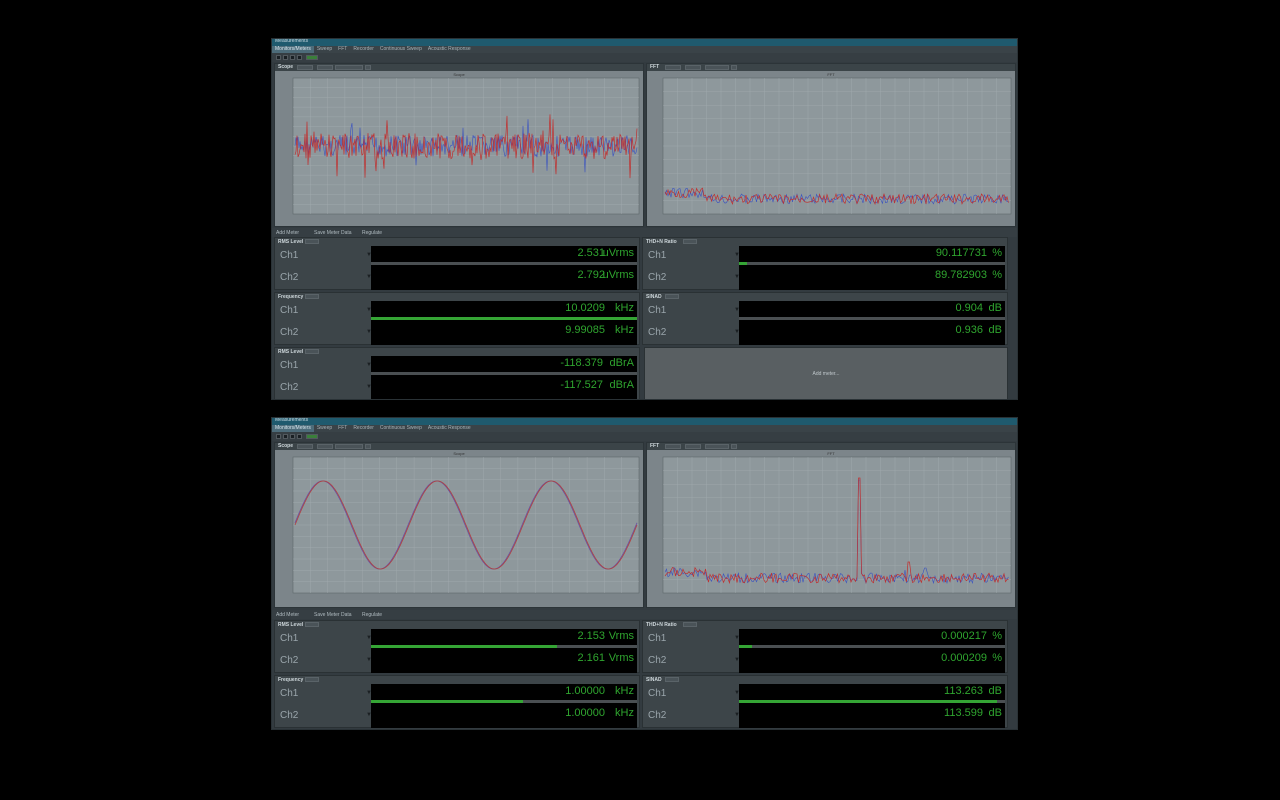  What do you see at coordinates (644, 436) in the screenshot?
I see `toolbar` at bounding box center [644, 436].